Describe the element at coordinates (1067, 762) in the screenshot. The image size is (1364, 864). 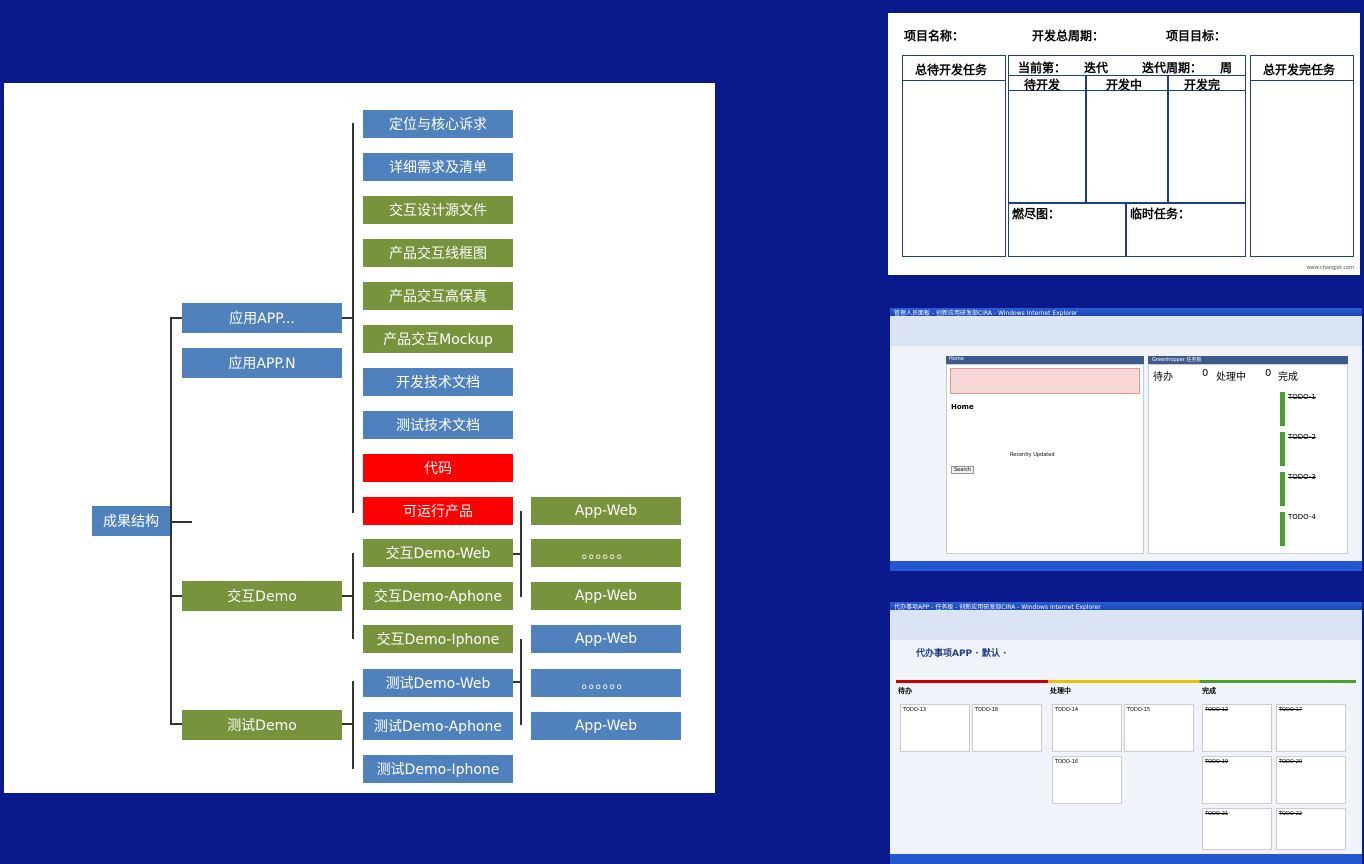
I see `card-key: TODO-16` at that location.